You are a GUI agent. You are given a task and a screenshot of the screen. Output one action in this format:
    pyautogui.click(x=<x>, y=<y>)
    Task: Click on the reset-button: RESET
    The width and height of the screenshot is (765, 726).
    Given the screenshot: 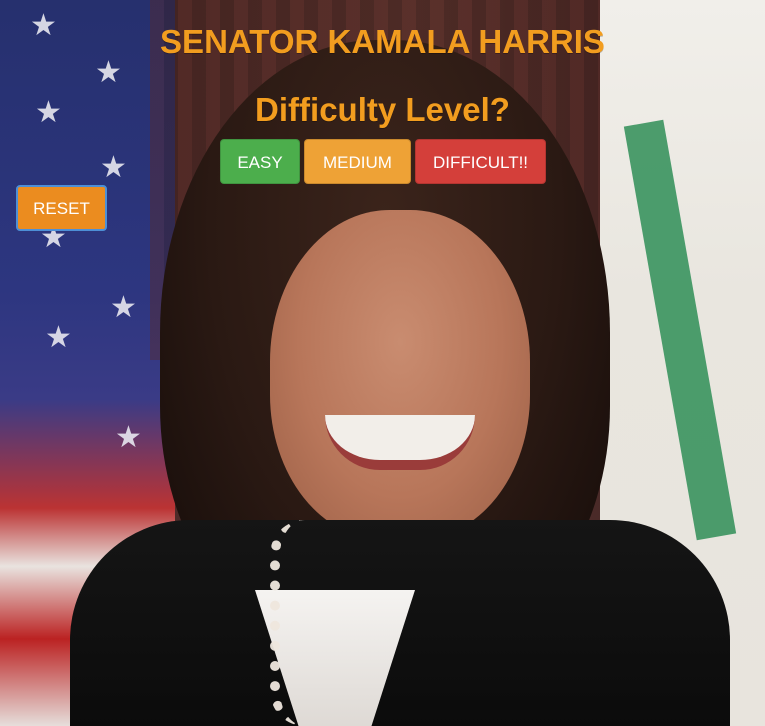 What is the action you would take?
    pyautogui.click(x=61, y=208)
    